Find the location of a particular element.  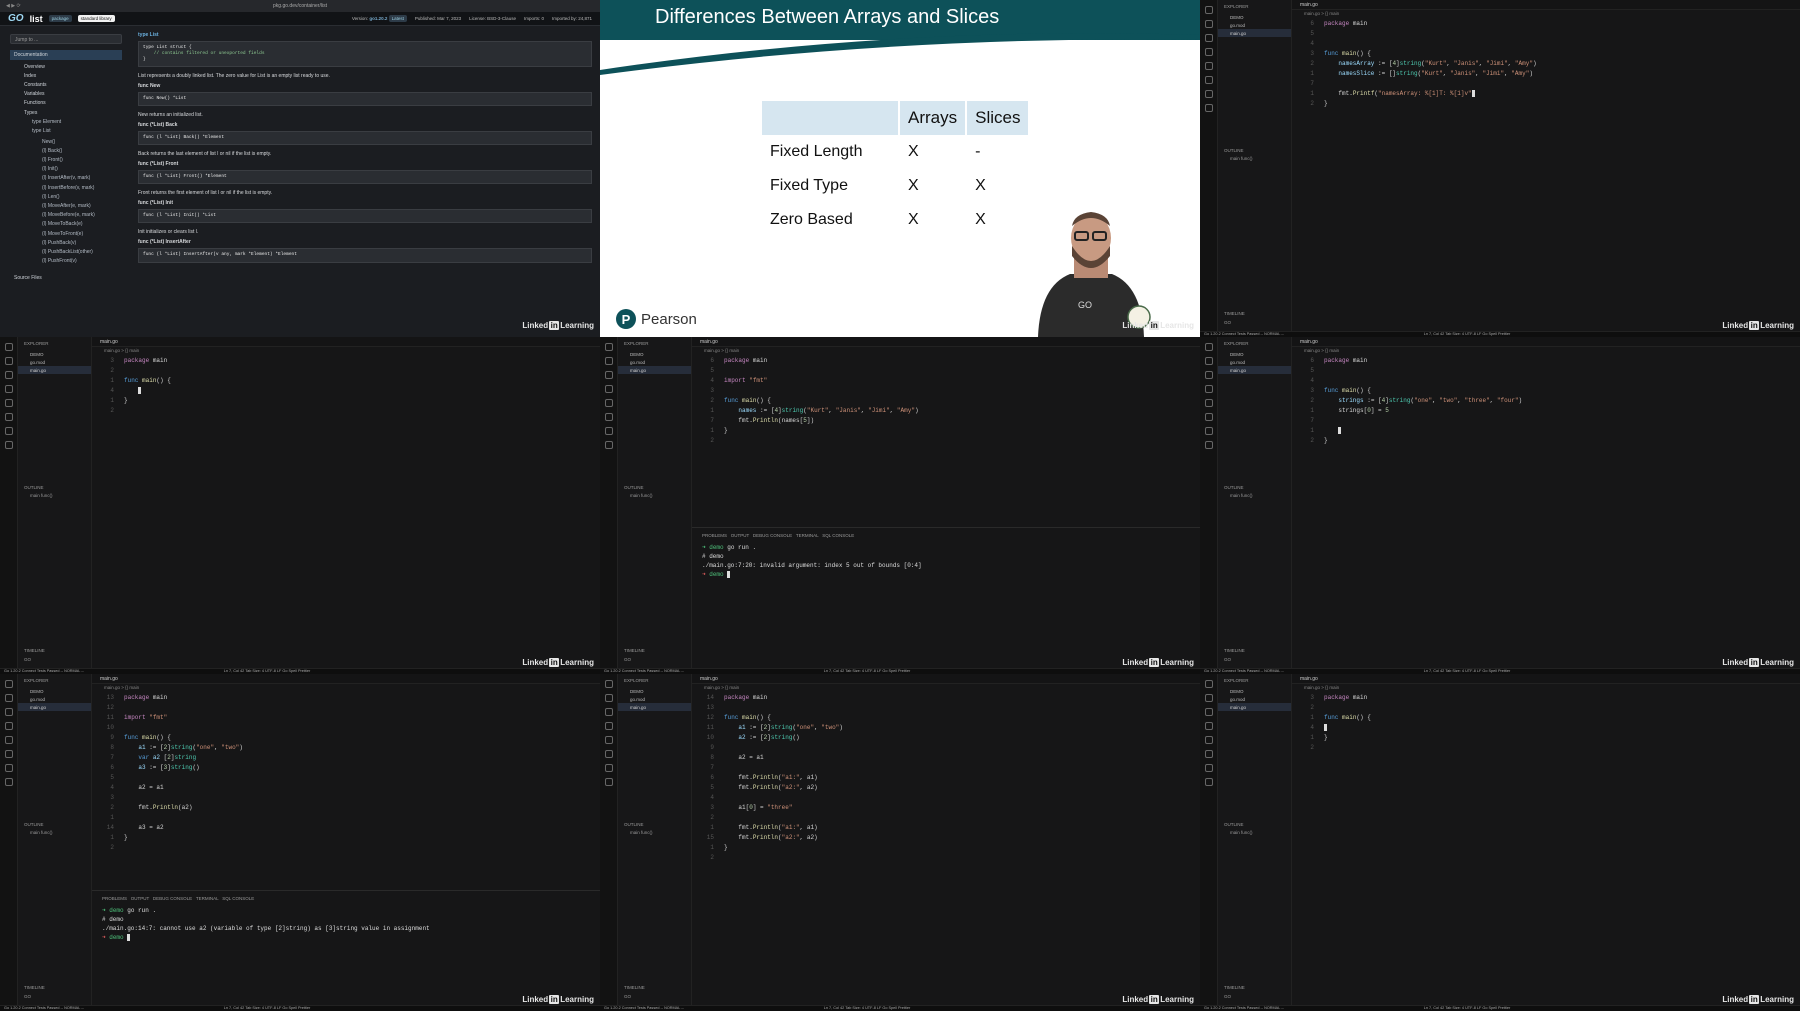

nav-documentation: Documentation is located at coordinates (66, 55).